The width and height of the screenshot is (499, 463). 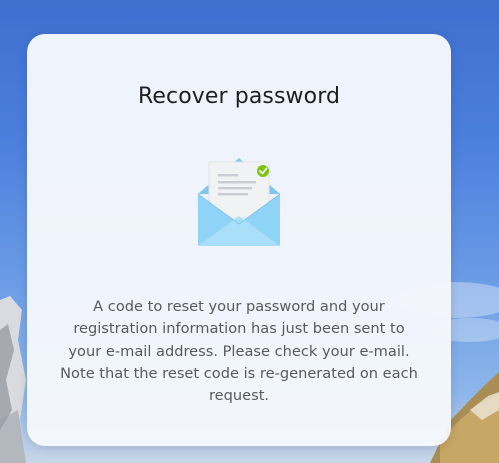 I want to click on envelope-with-check-icon, so click(x=239, y=202).